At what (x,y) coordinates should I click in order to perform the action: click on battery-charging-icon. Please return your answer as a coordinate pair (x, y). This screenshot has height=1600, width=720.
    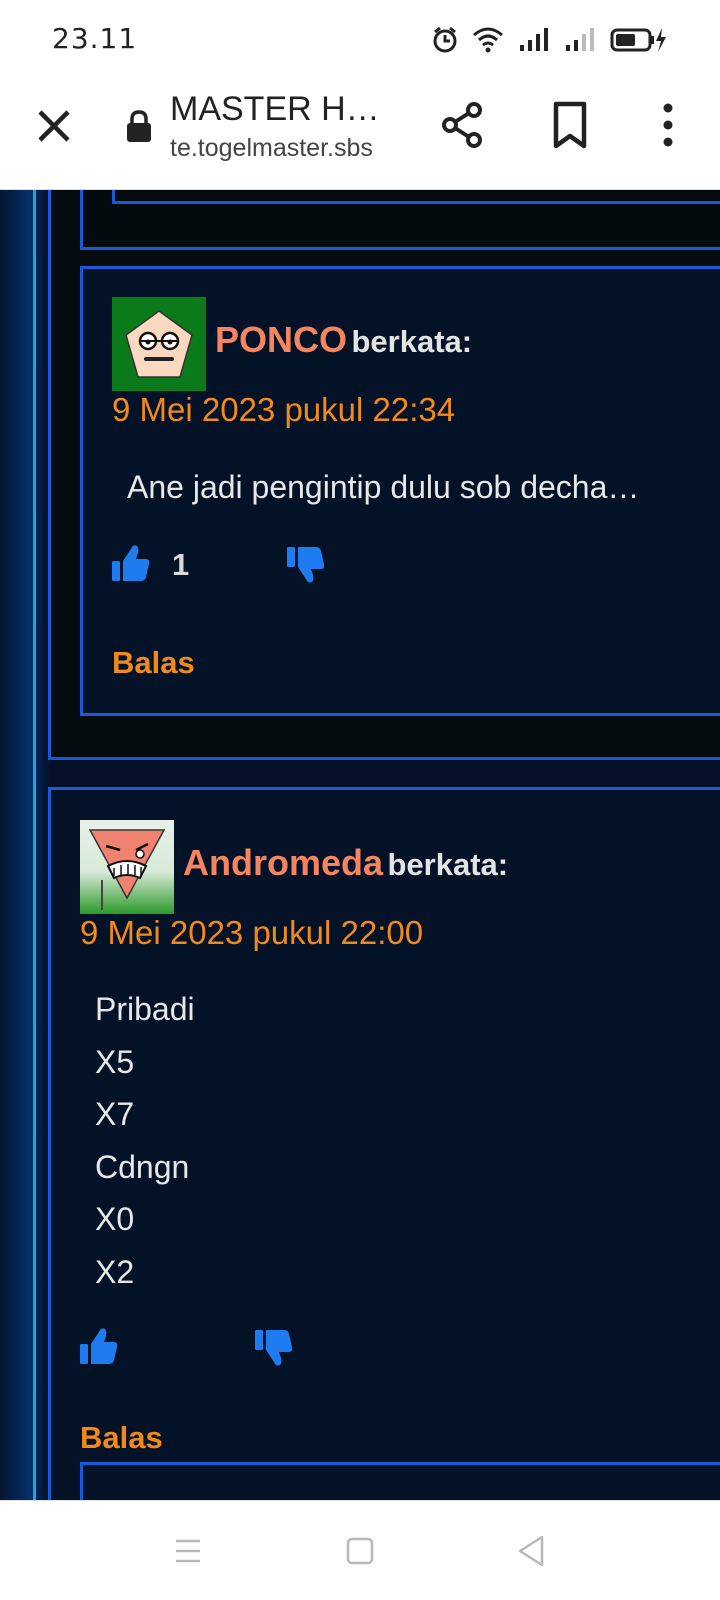
    Looking at the image, I should click on (638, 40).